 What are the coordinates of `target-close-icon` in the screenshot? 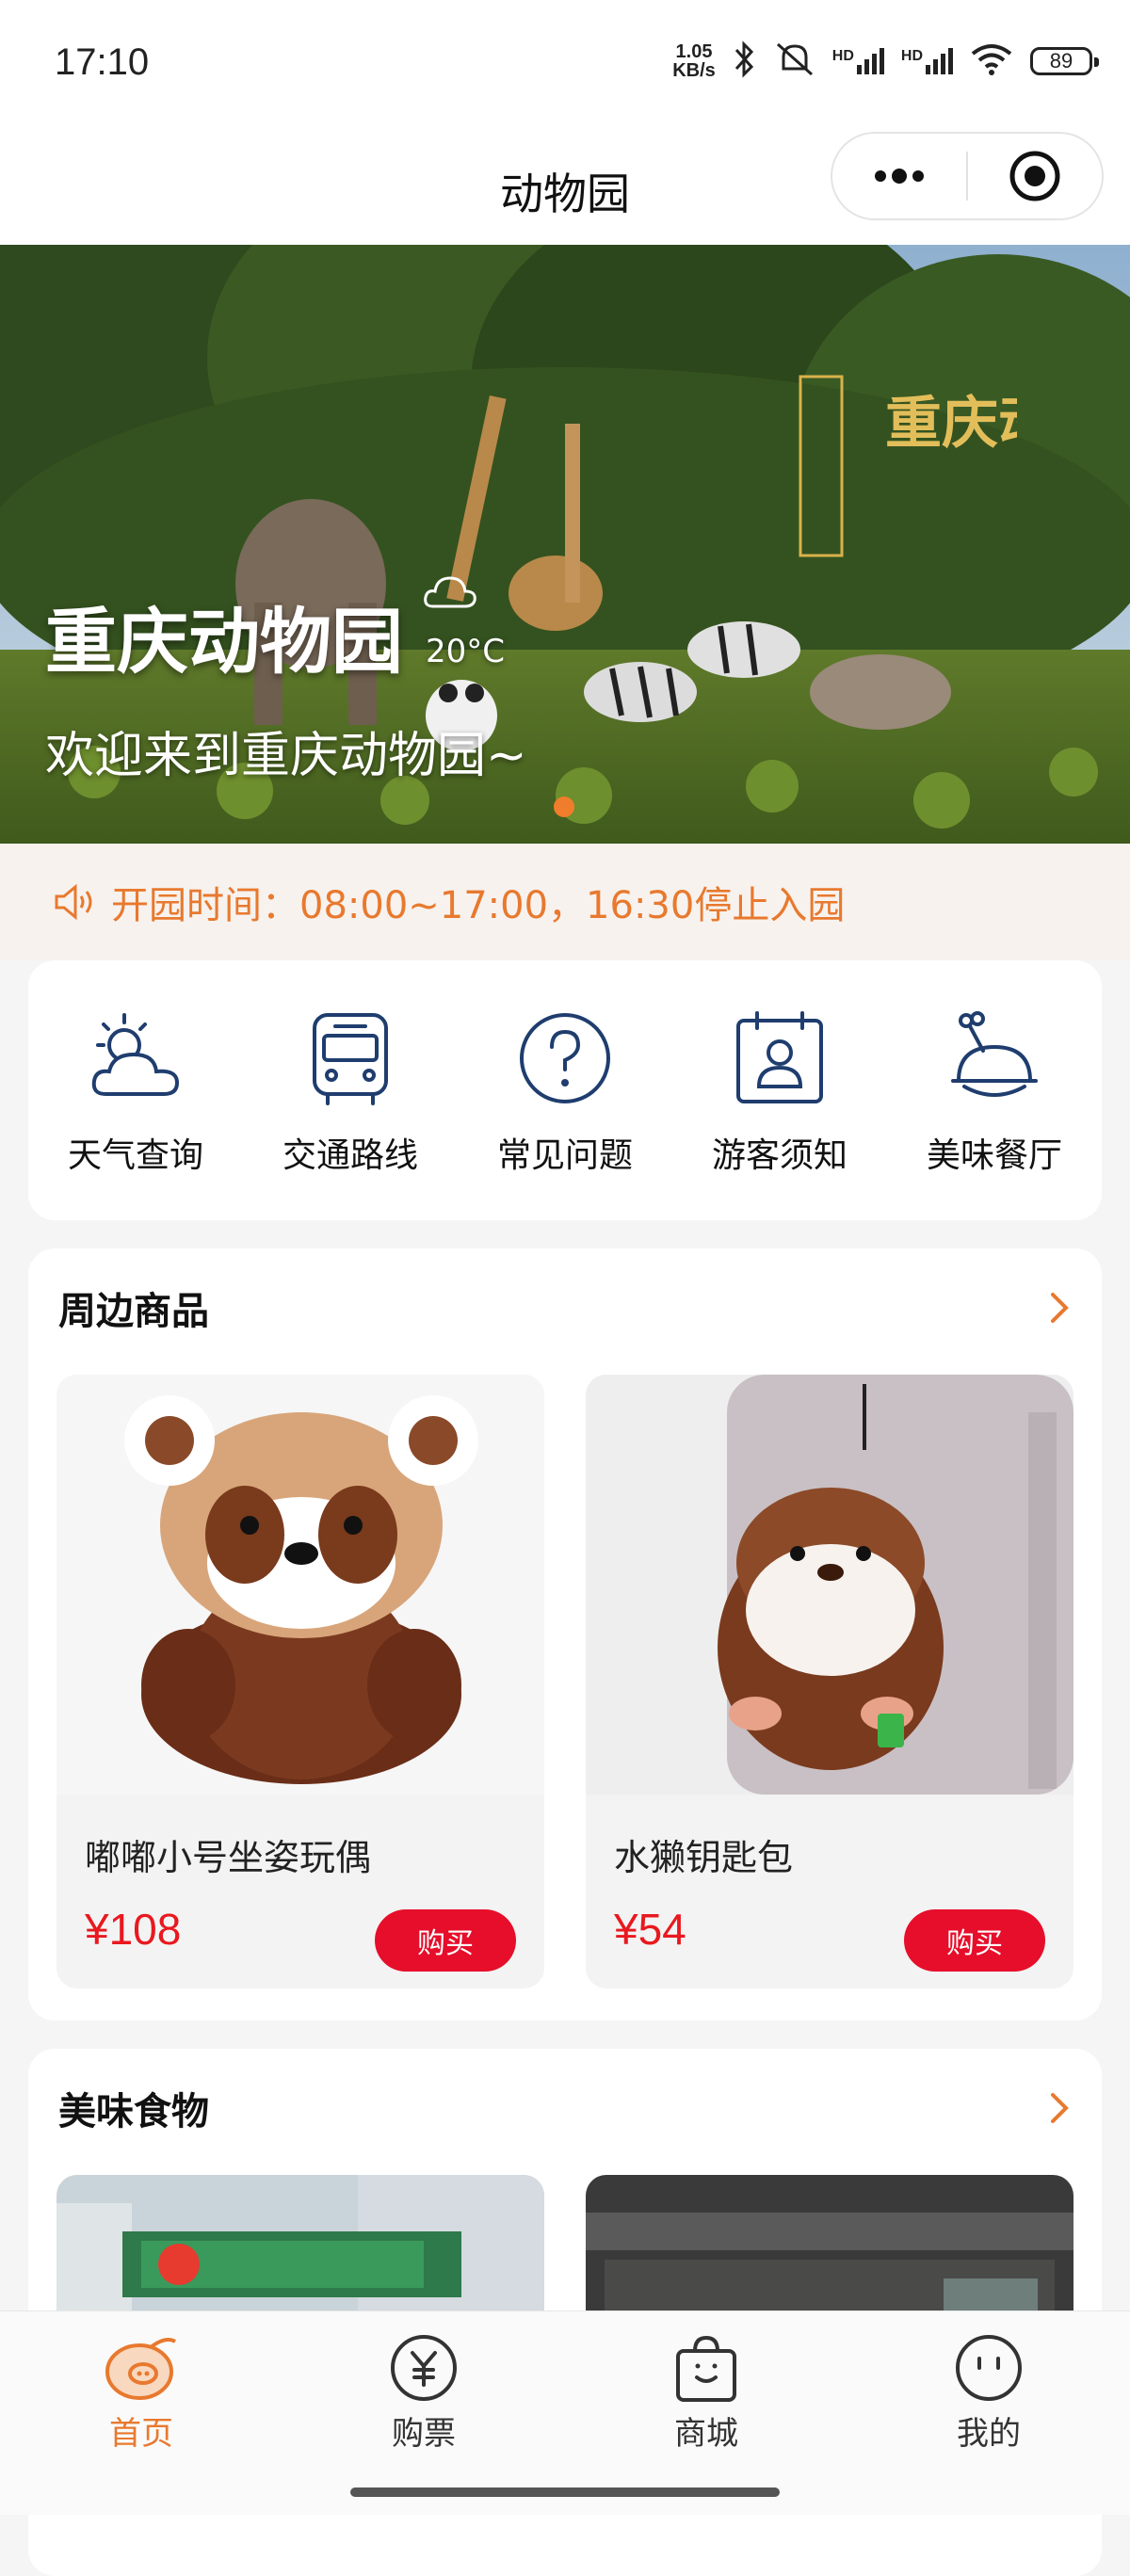 It's located at (1034, 176).